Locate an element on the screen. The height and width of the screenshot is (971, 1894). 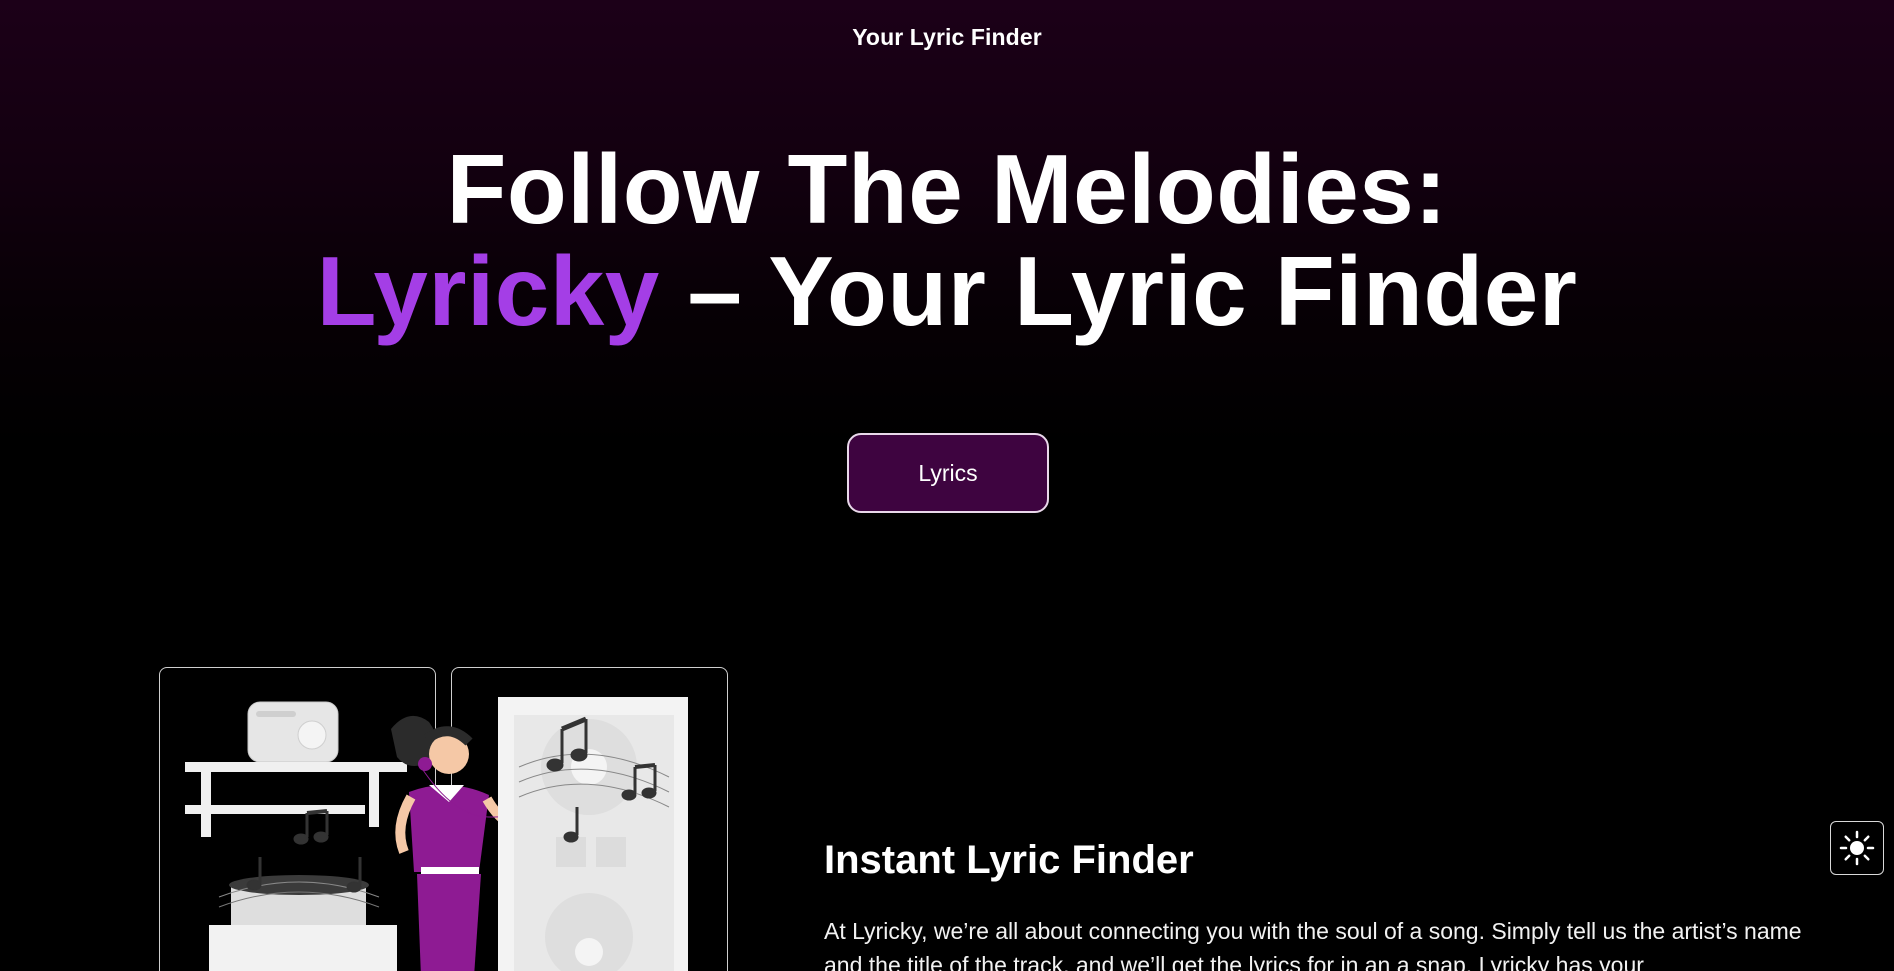
hero-line-1: Follow The Melodies: is located at coordinates (947, 189).